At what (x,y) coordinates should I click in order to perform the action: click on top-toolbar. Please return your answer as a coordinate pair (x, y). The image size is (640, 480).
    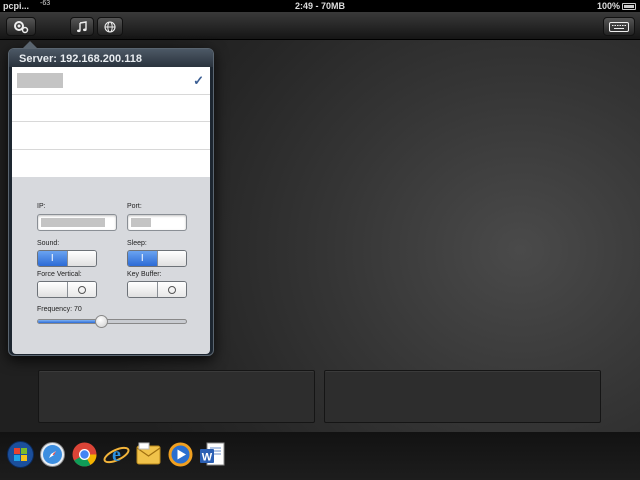
    Looking at the image, I should click on (320, 26).